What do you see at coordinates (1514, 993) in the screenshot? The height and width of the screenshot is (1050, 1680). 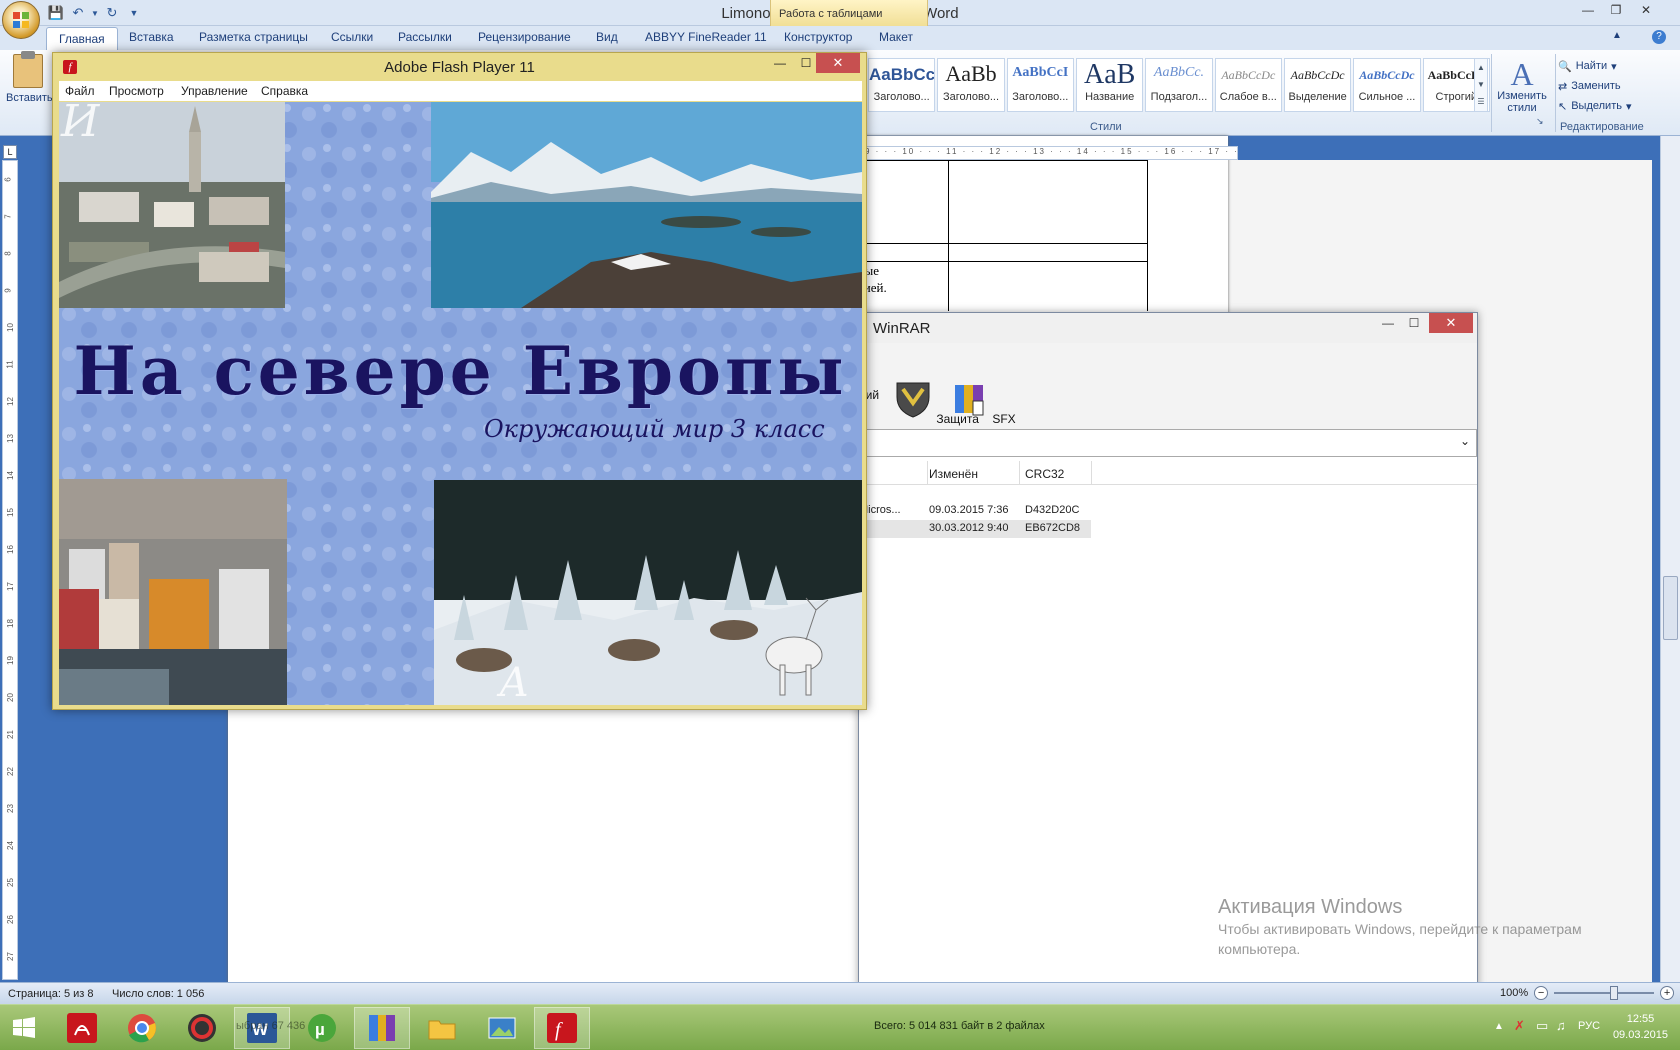 I see `zoom-level: 100%` at bounding box center [1514, 993].